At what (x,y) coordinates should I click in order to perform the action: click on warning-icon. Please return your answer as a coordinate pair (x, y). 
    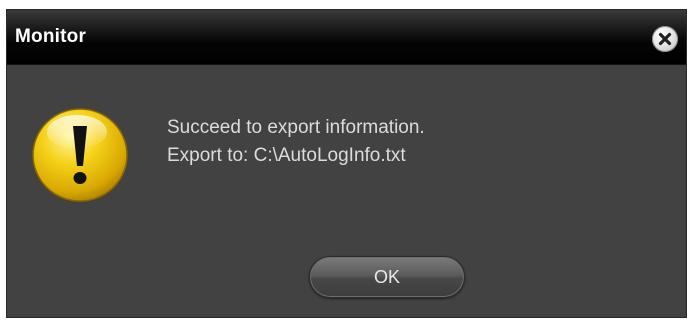
    Looking at the image, I should click on (80, 155).